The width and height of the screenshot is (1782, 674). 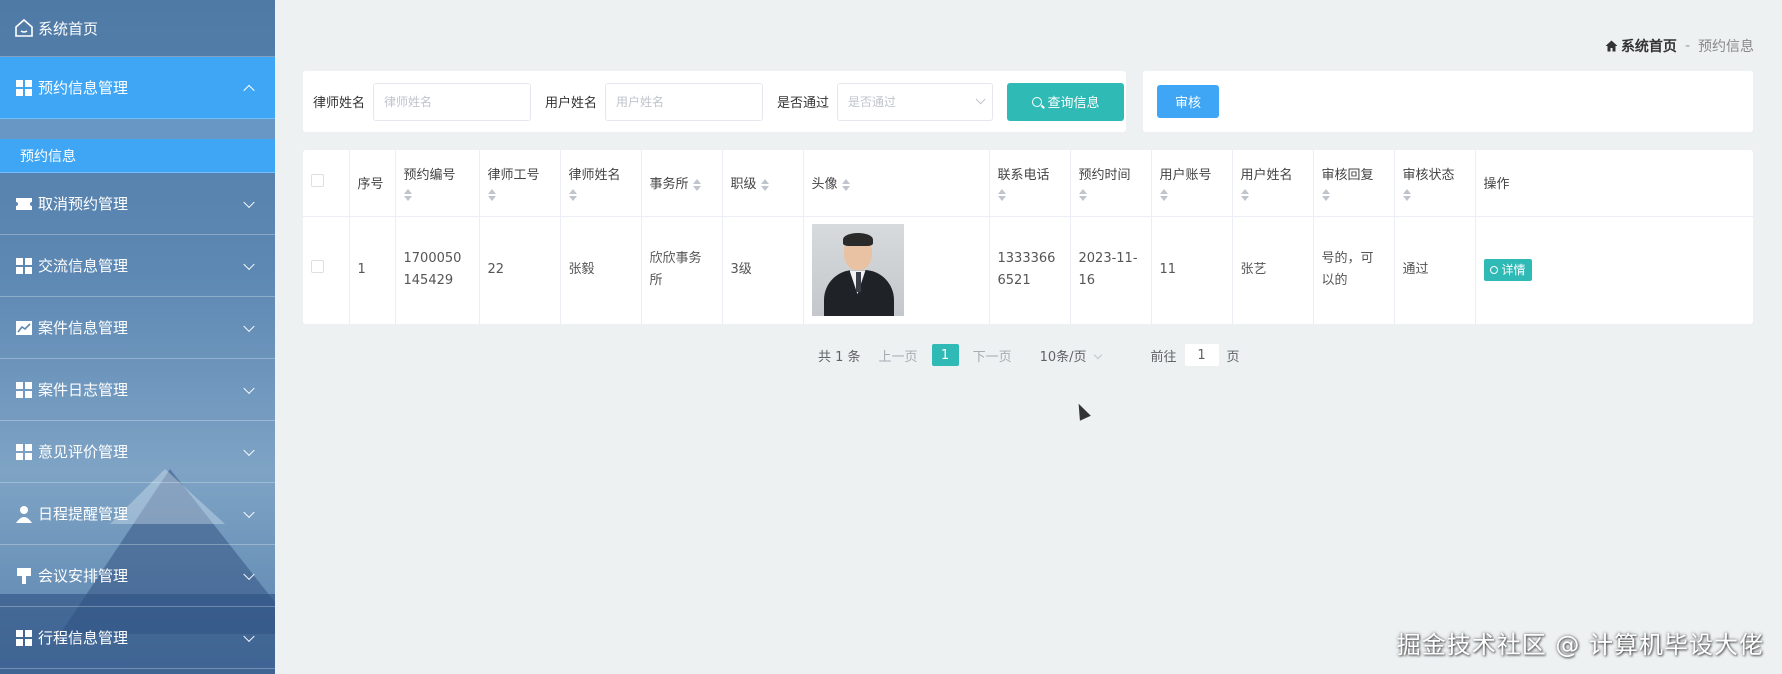 What do you see at coordinates (317, 267) in the screenshot?
I see `row-checkbox` at bounding box center [317, 267].